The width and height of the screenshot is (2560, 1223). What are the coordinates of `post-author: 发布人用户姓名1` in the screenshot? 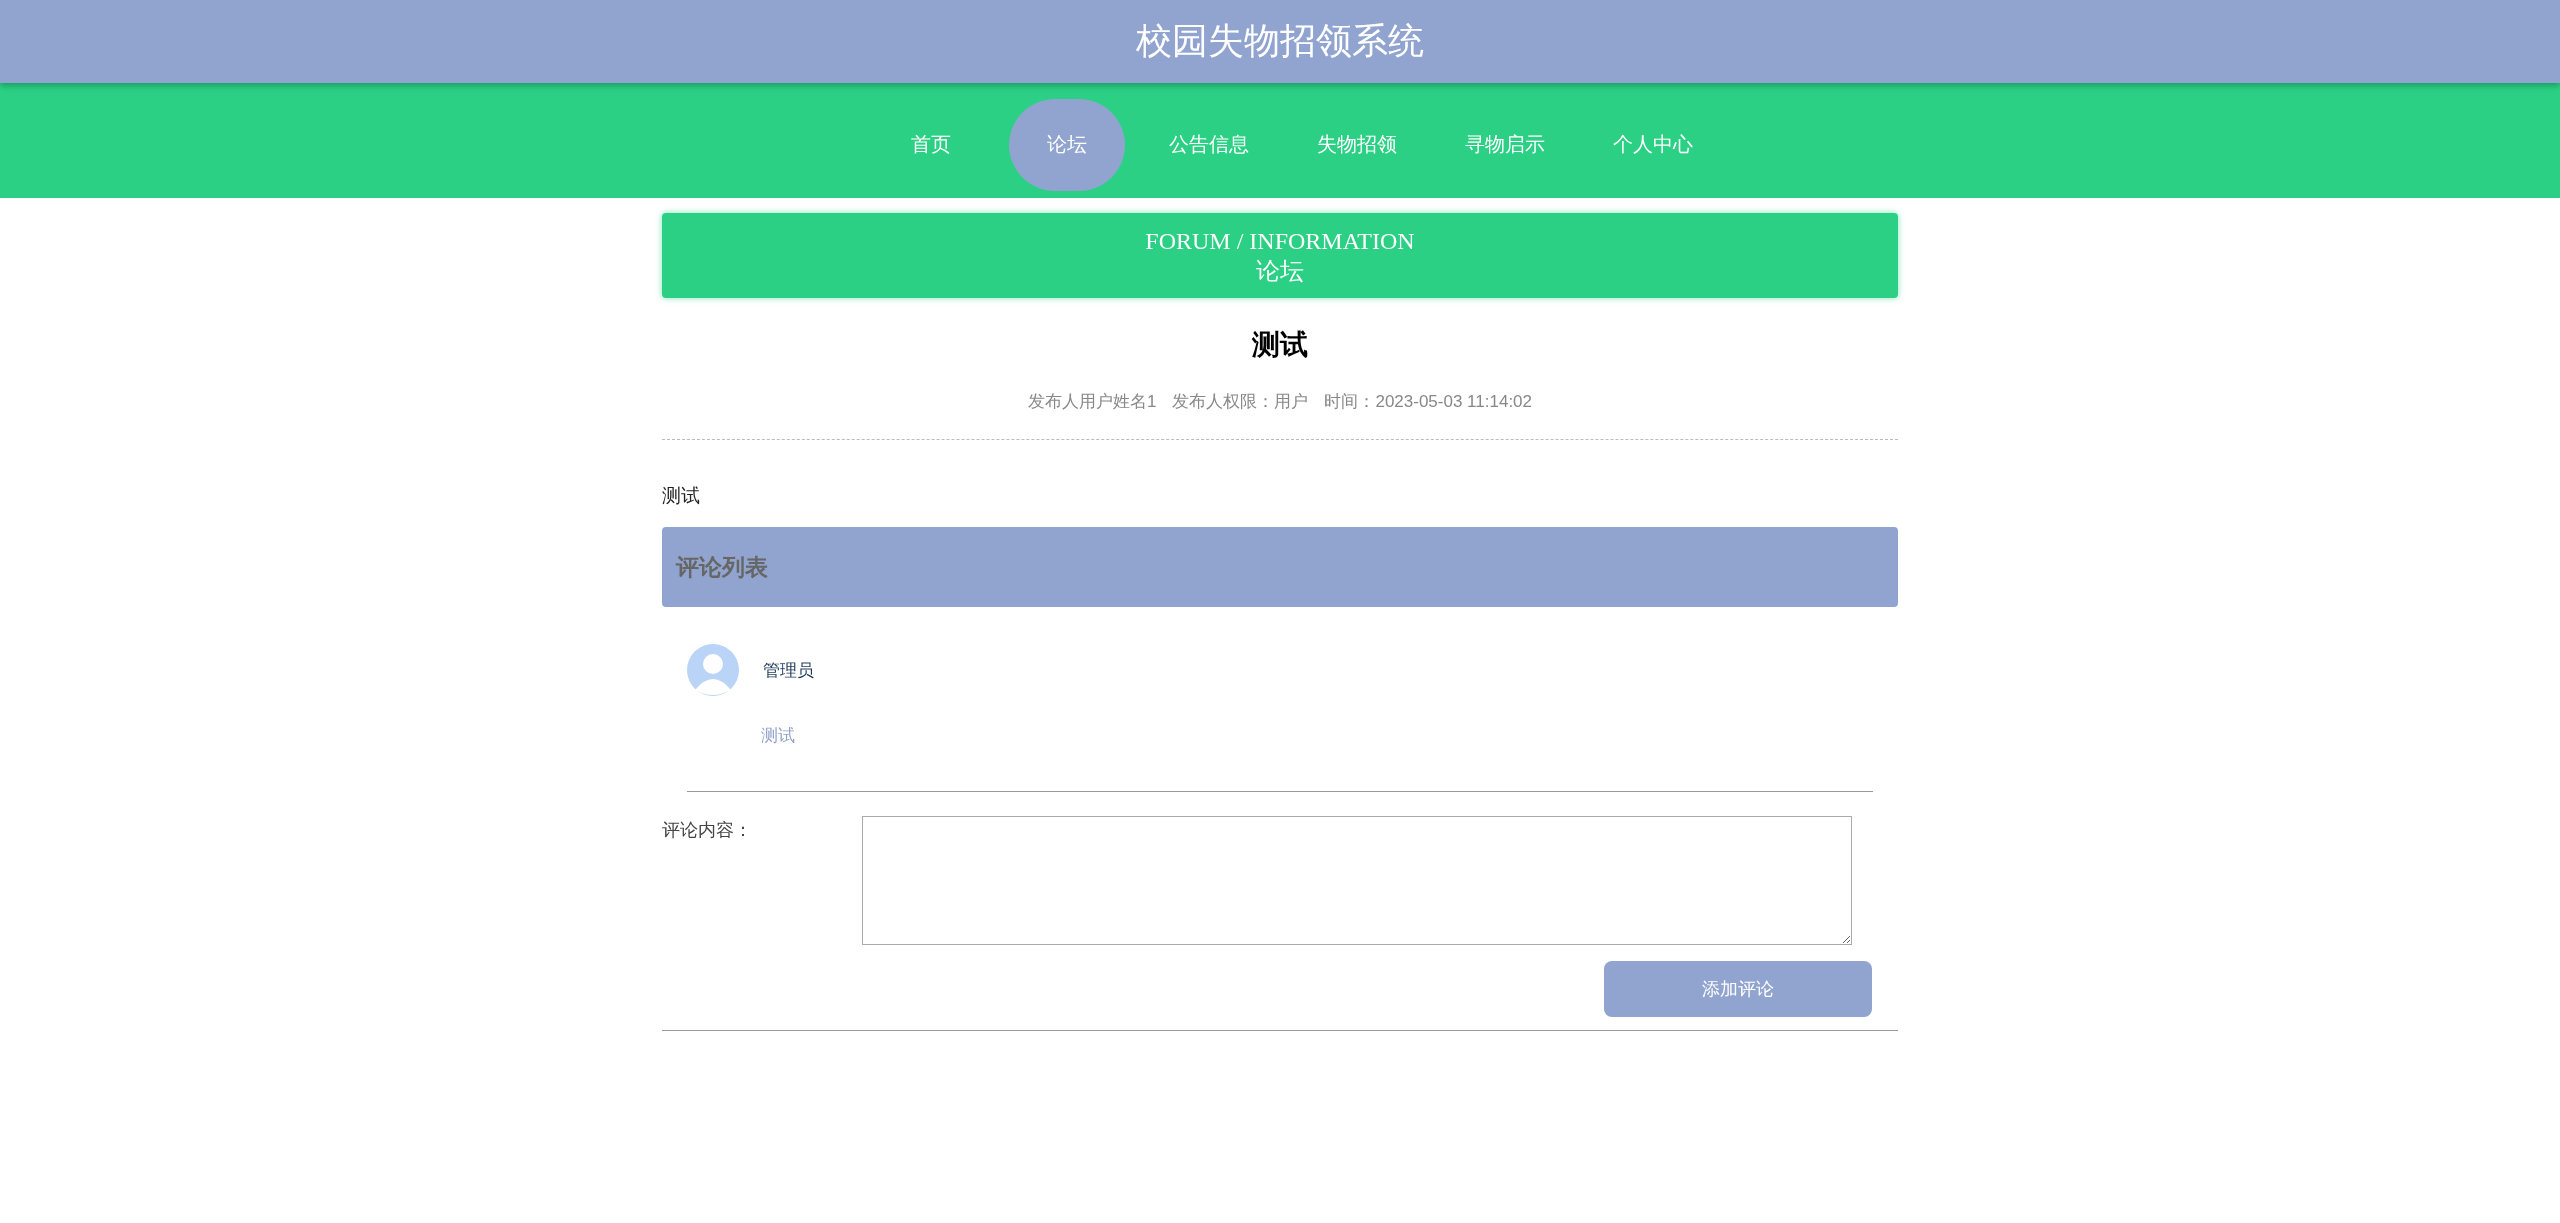 It's located at (1092, 402).